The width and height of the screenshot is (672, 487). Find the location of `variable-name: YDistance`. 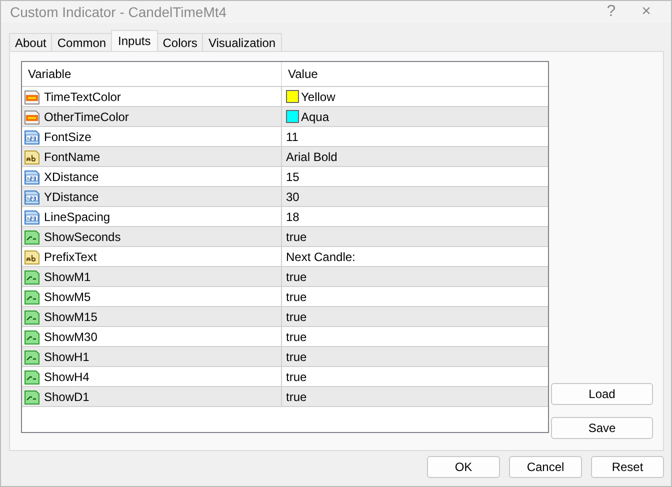

variable-name: YDistance is located at coordinates (71, 197).